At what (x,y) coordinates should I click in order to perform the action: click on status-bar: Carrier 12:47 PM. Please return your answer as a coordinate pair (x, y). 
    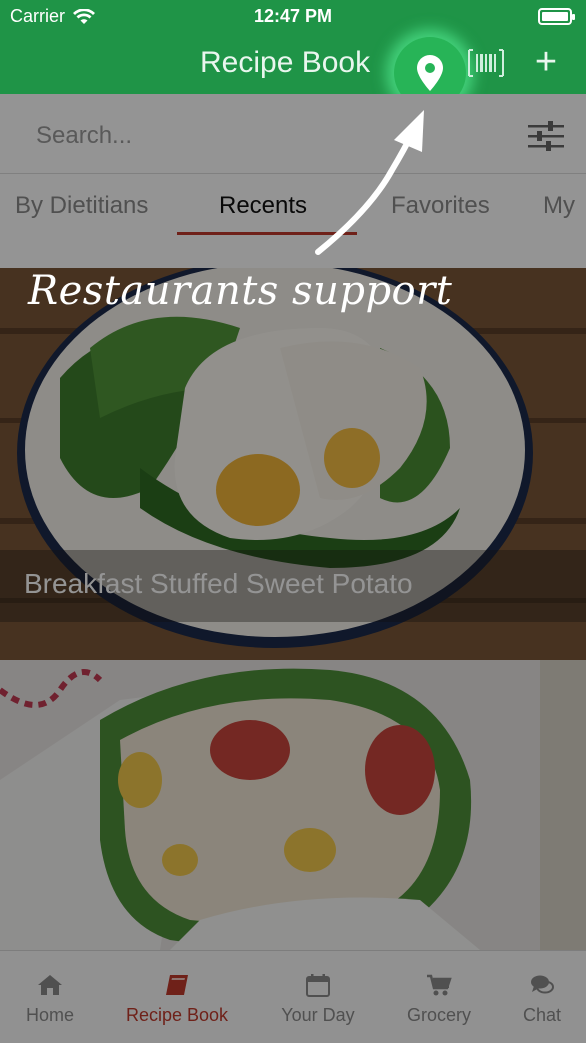
    Looking at the image, I should click on (293, 16).